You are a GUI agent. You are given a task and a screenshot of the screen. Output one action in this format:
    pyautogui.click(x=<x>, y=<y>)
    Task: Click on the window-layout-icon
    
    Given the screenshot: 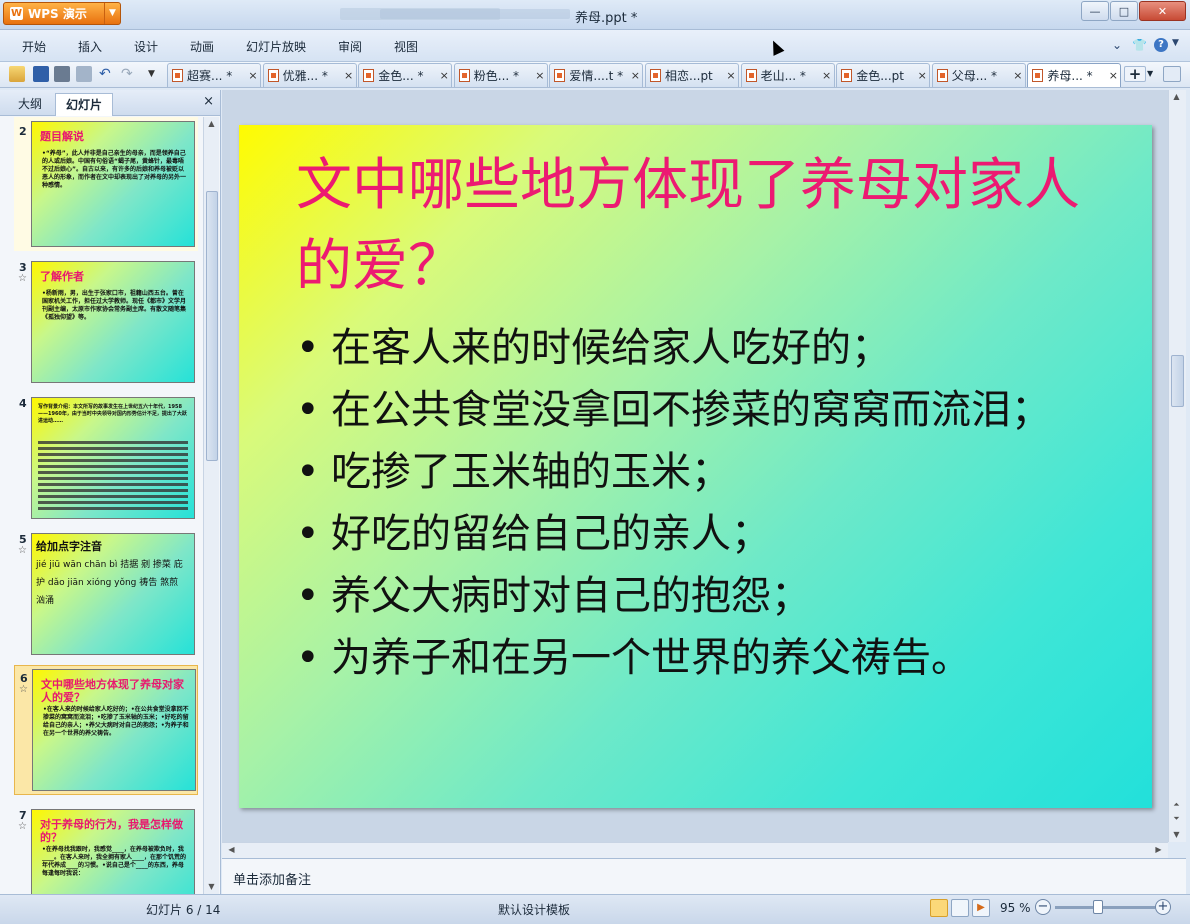 What is the action you would take?
    pyautogui.click(x=1172, y=74)
    